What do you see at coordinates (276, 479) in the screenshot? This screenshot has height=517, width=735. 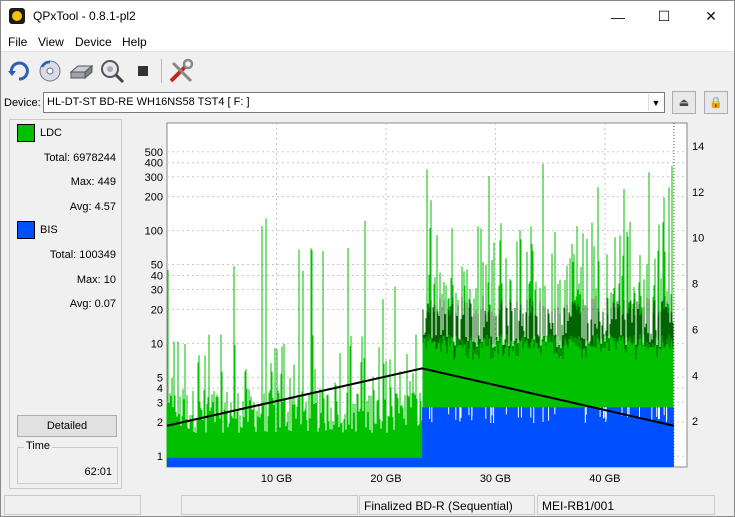 I see `x-tick-label: 10 GB` at bounding box center [276, 479].